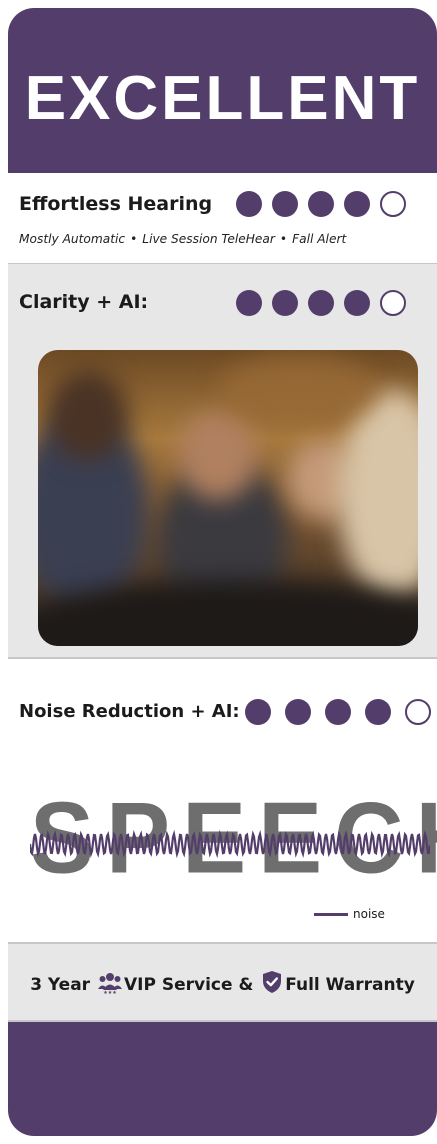  I want to click on noise-waveform, so click(230, 844).